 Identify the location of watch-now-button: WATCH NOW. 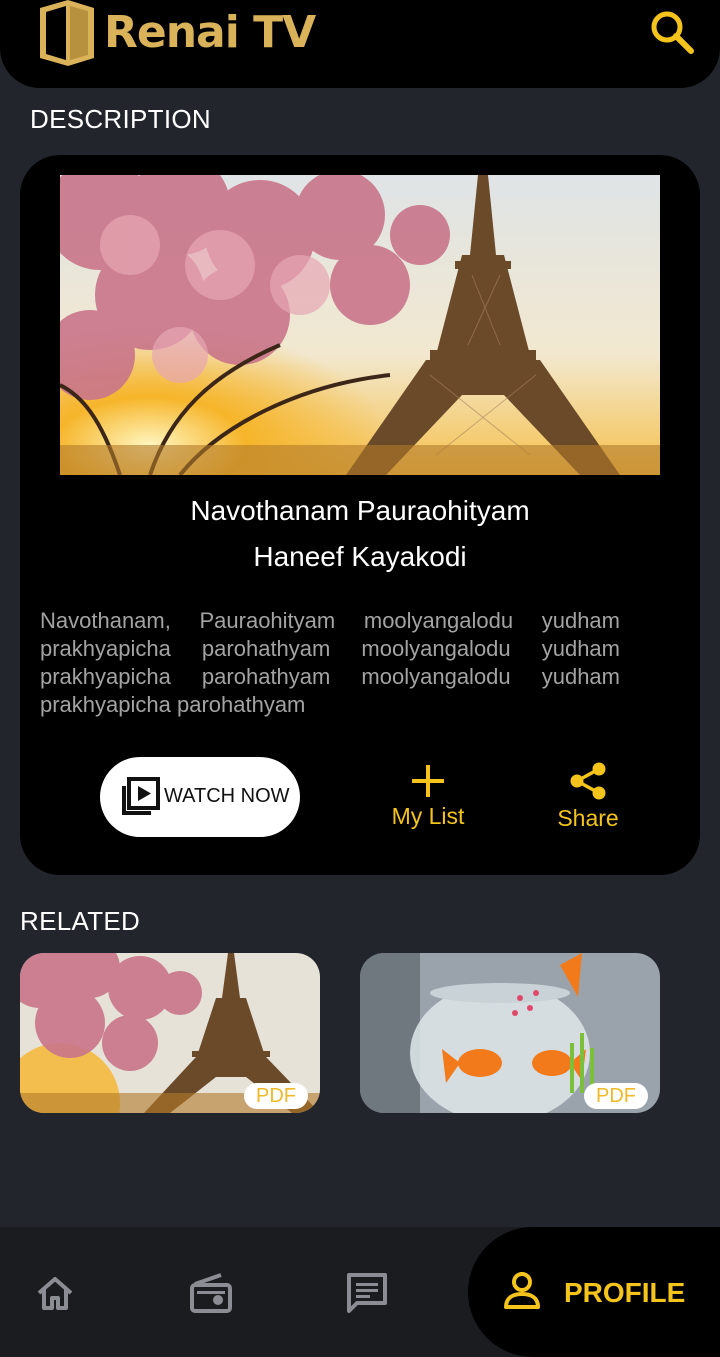
(200, 797).